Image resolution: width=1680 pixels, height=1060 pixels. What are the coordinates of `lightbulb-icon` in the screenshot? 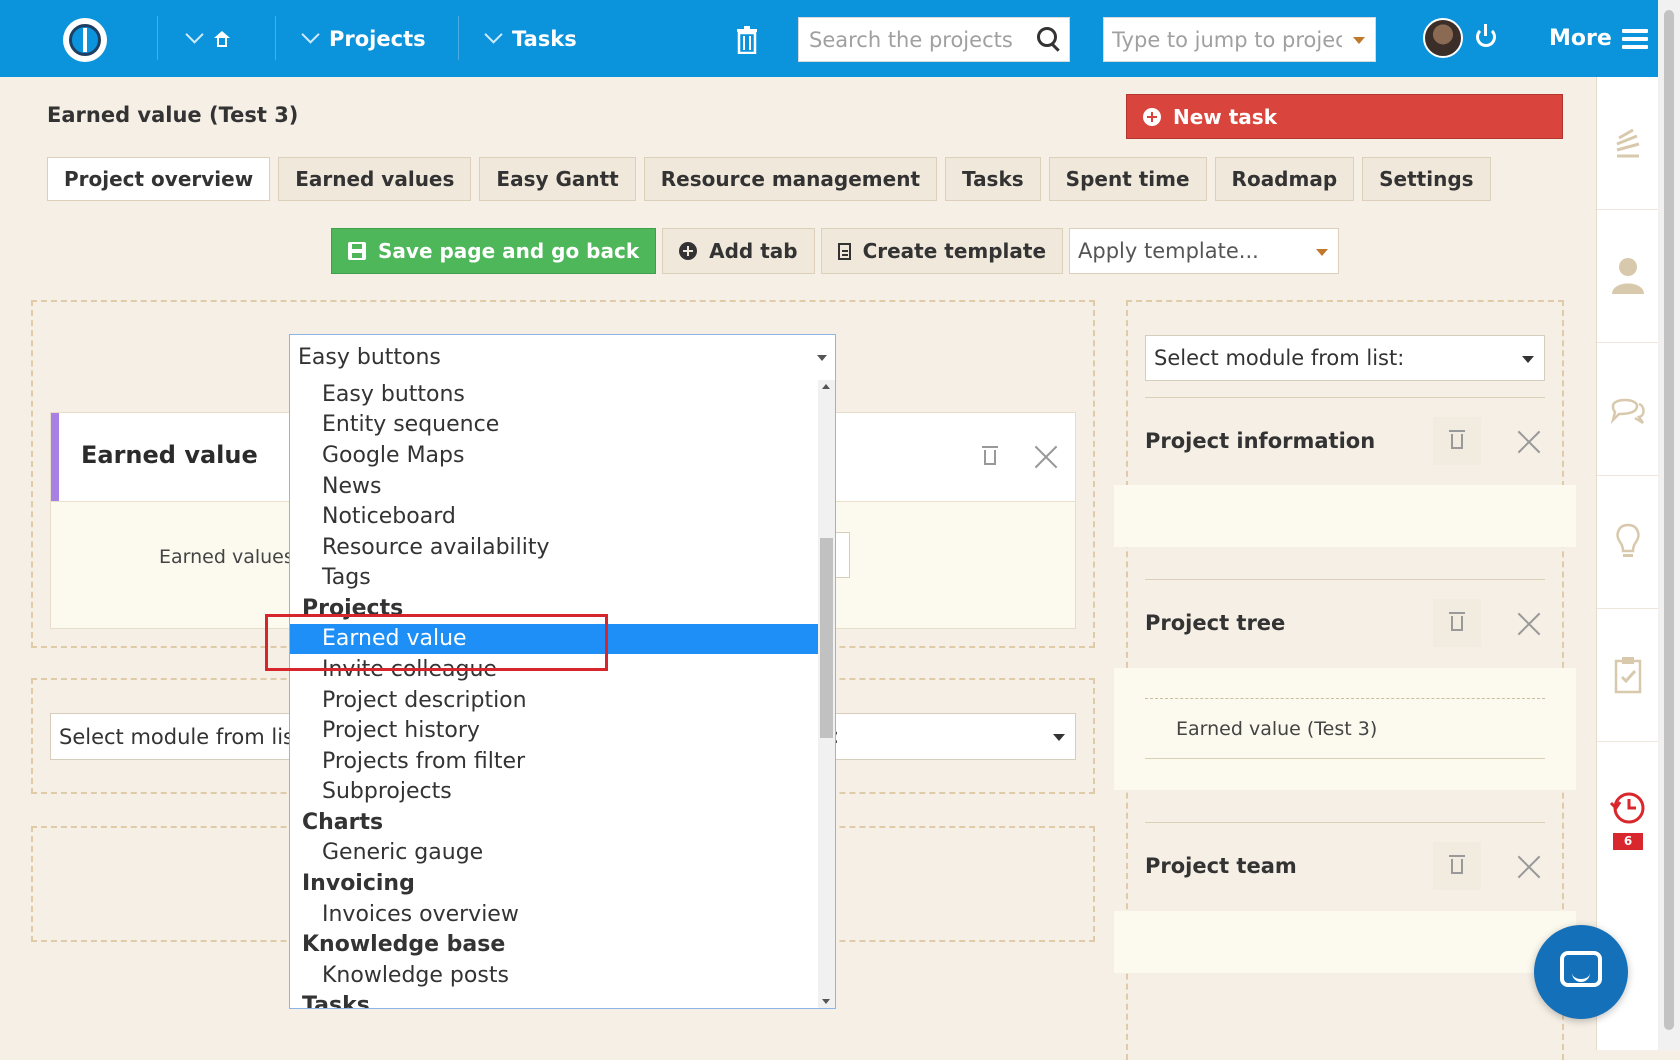 It's located at (1628, 540).